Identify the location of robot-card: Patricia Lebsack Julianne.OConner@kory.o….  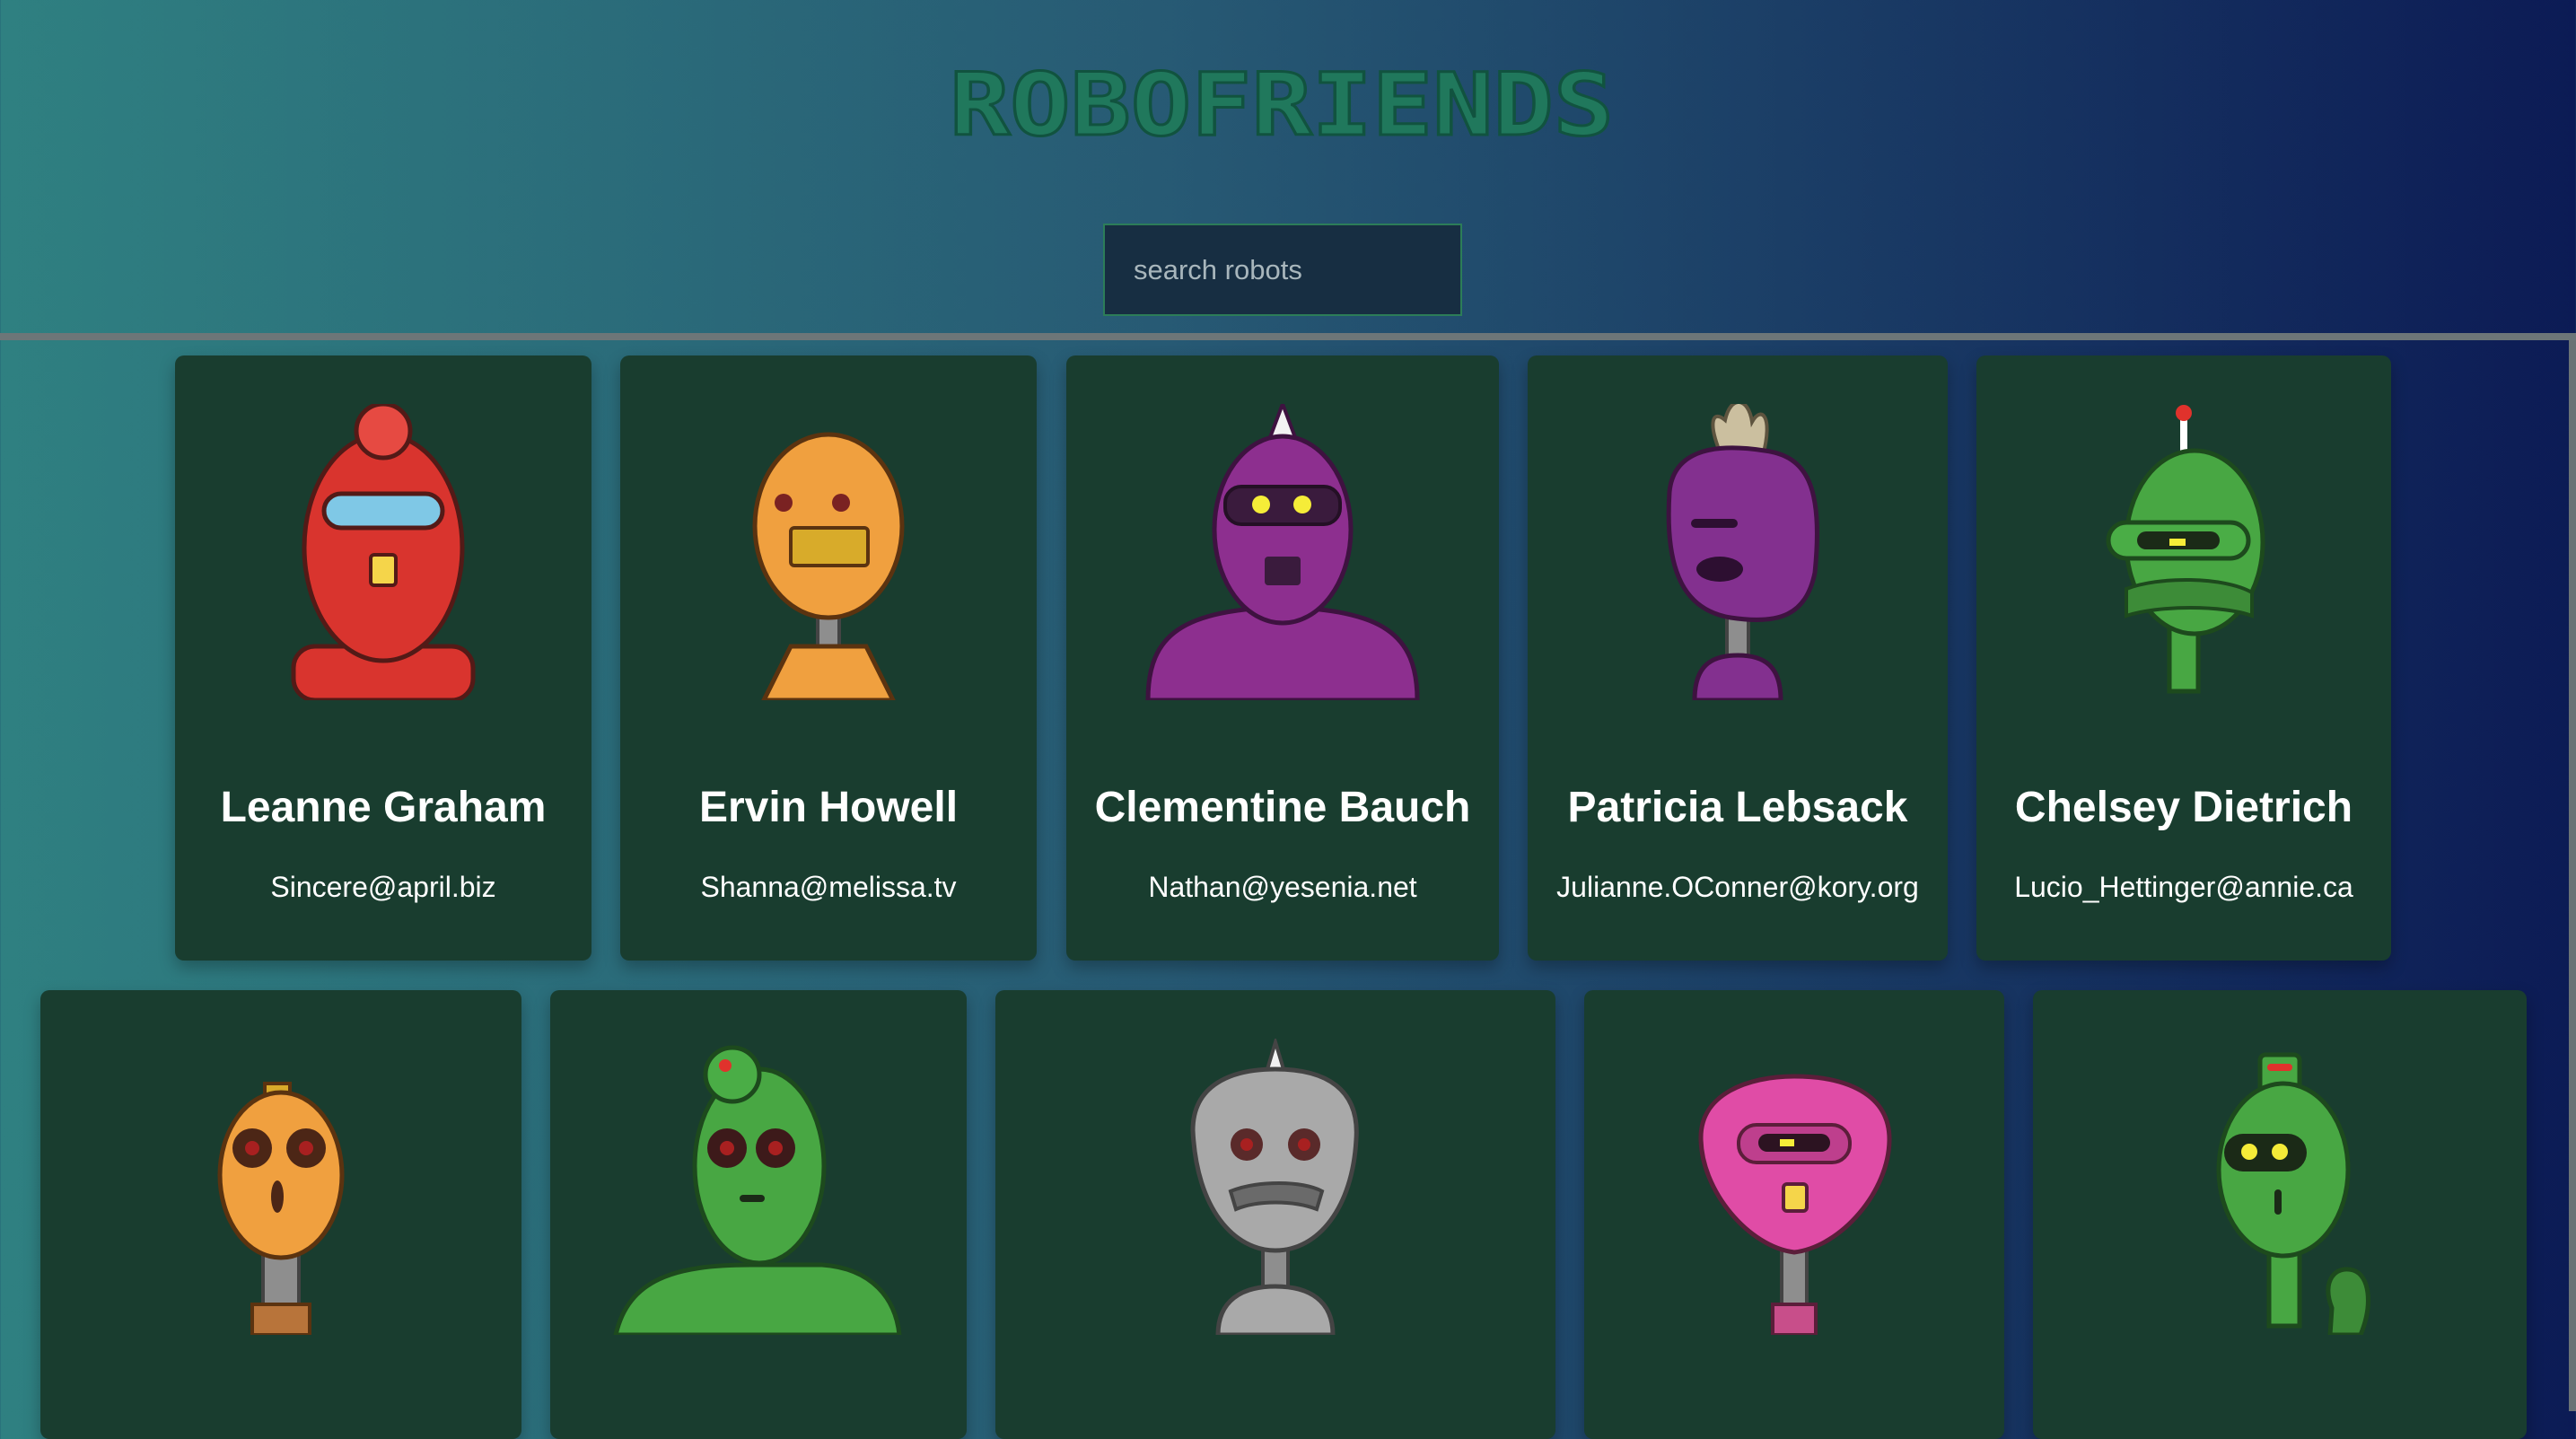
(1738, 658).